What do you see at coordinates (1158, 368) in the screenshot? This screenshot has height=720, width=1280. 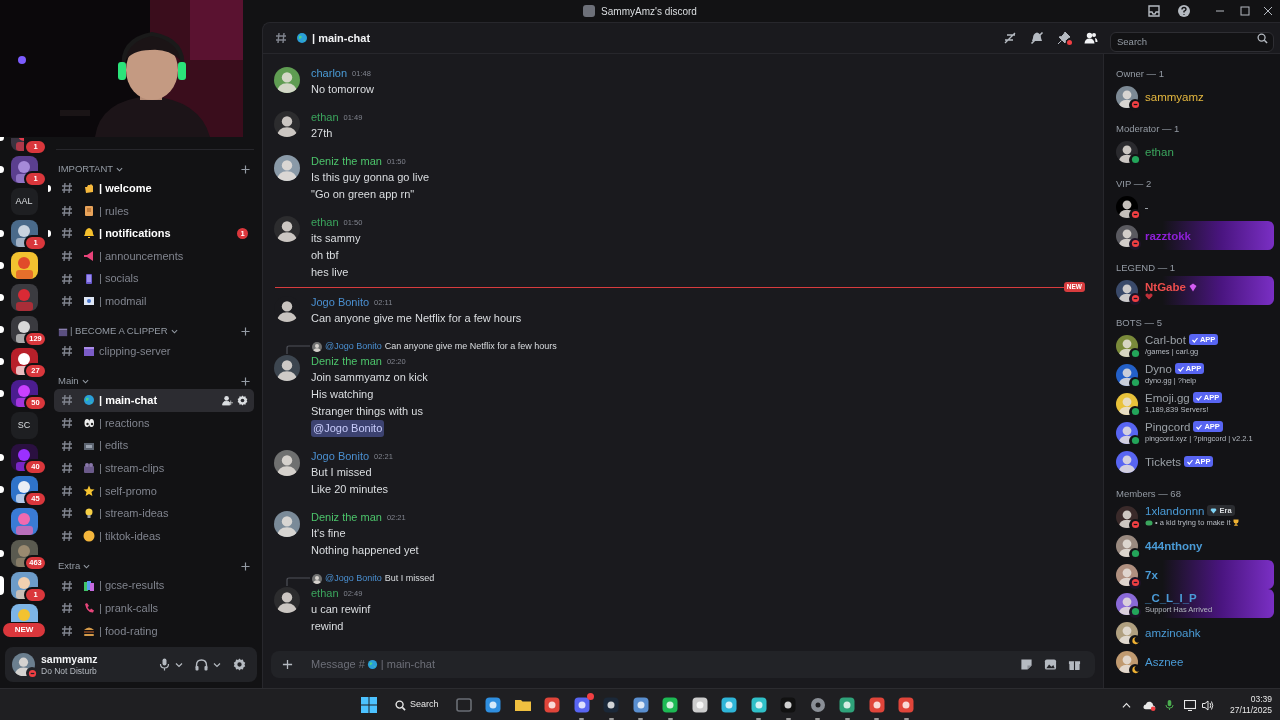 I see `member-name: Dyno` at bounding box center [1158, 368].